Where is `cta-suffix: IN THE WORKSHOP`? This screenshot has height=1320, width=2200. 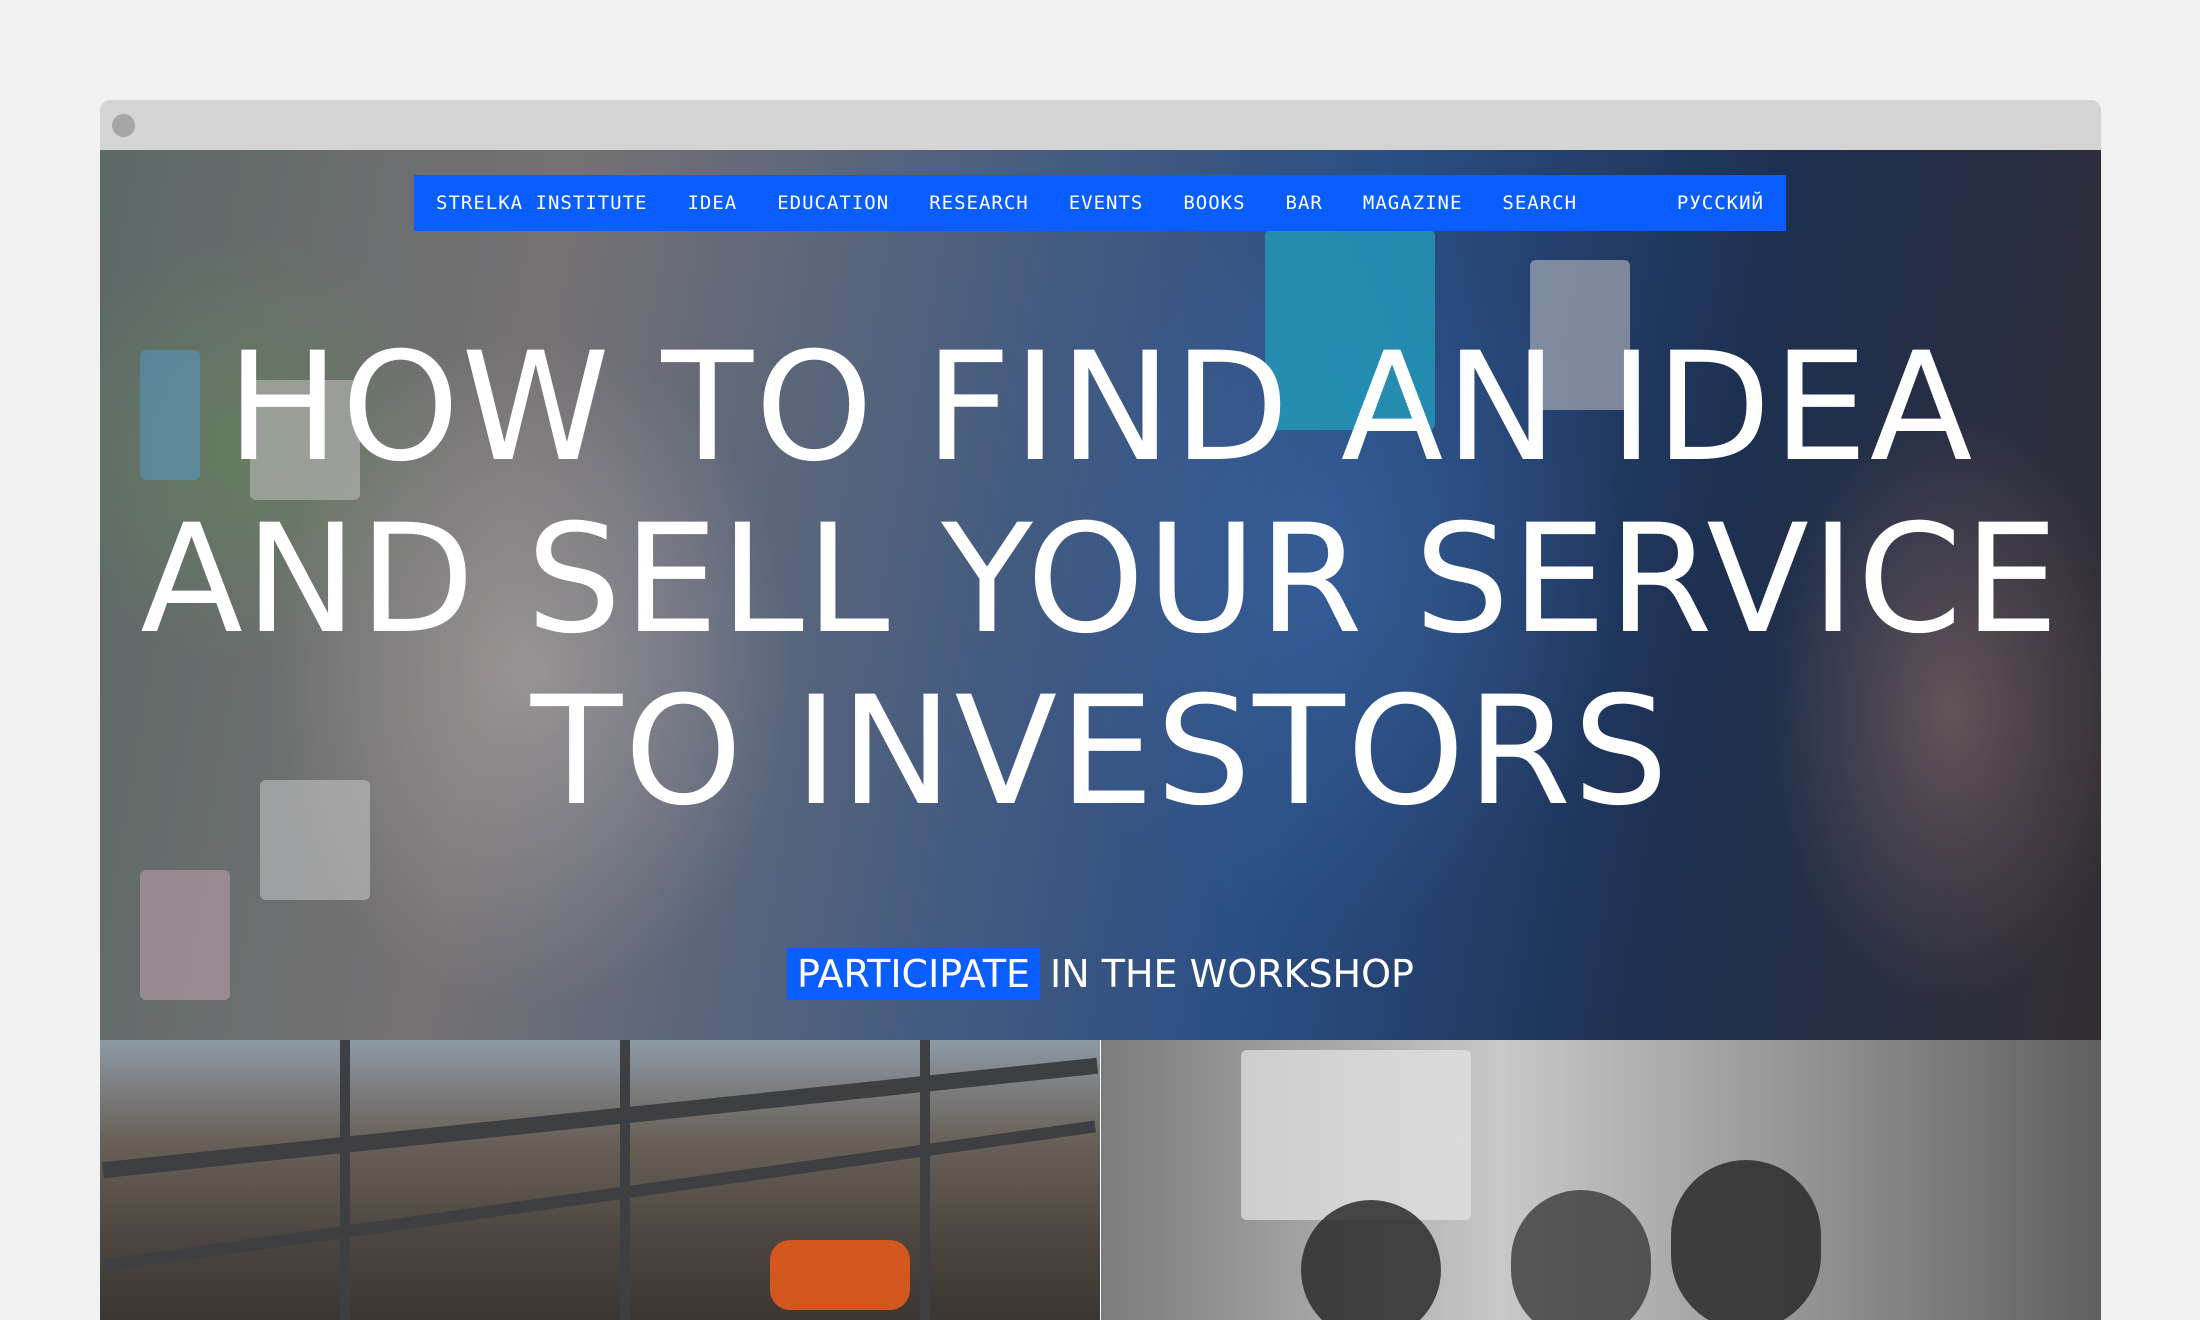
cta-suffix: IN THE WORKSHOP is located at coordinates (1232, 974).